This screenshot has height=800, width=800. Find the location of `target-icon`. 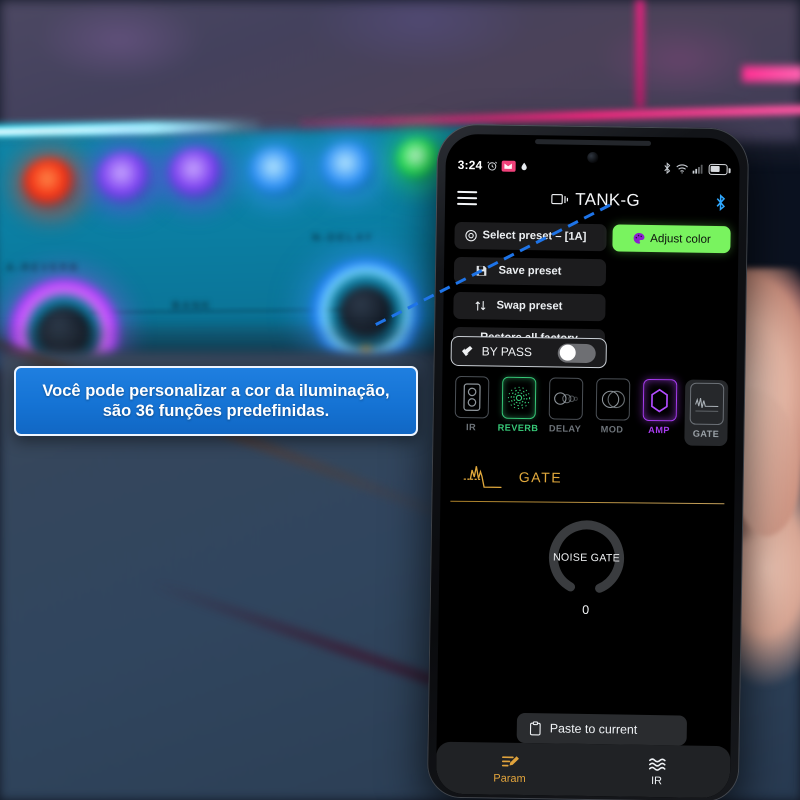

target-icon is located at coordinates (470, 235).